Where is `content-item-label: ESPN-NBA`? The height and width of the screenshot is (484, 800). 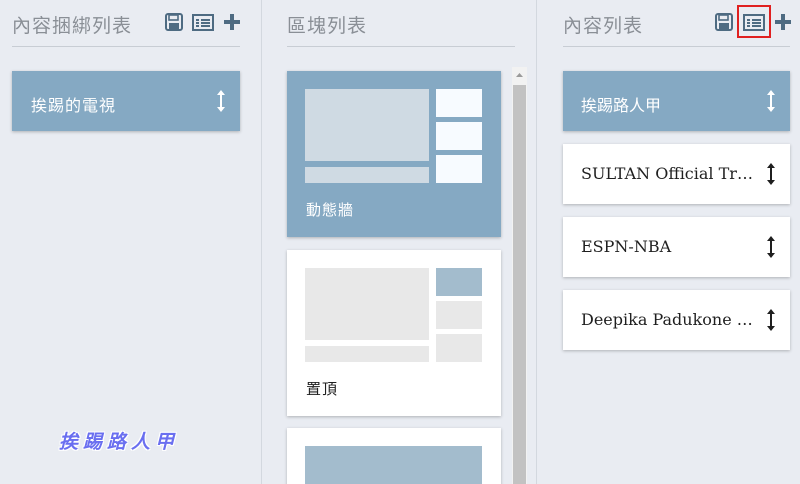
content-item-label: ESPN-NBA is located at coordinates (626, 246).